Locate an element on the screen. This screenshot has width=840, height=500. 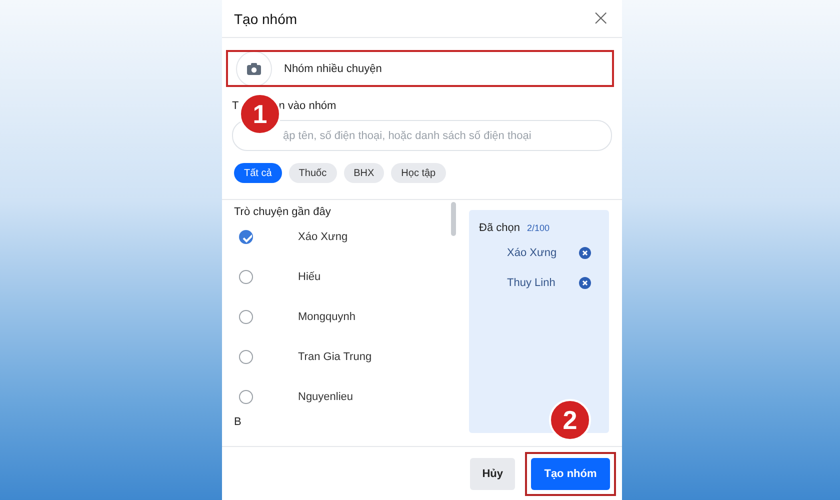
camera-icon is located at coordinates (254, 68).